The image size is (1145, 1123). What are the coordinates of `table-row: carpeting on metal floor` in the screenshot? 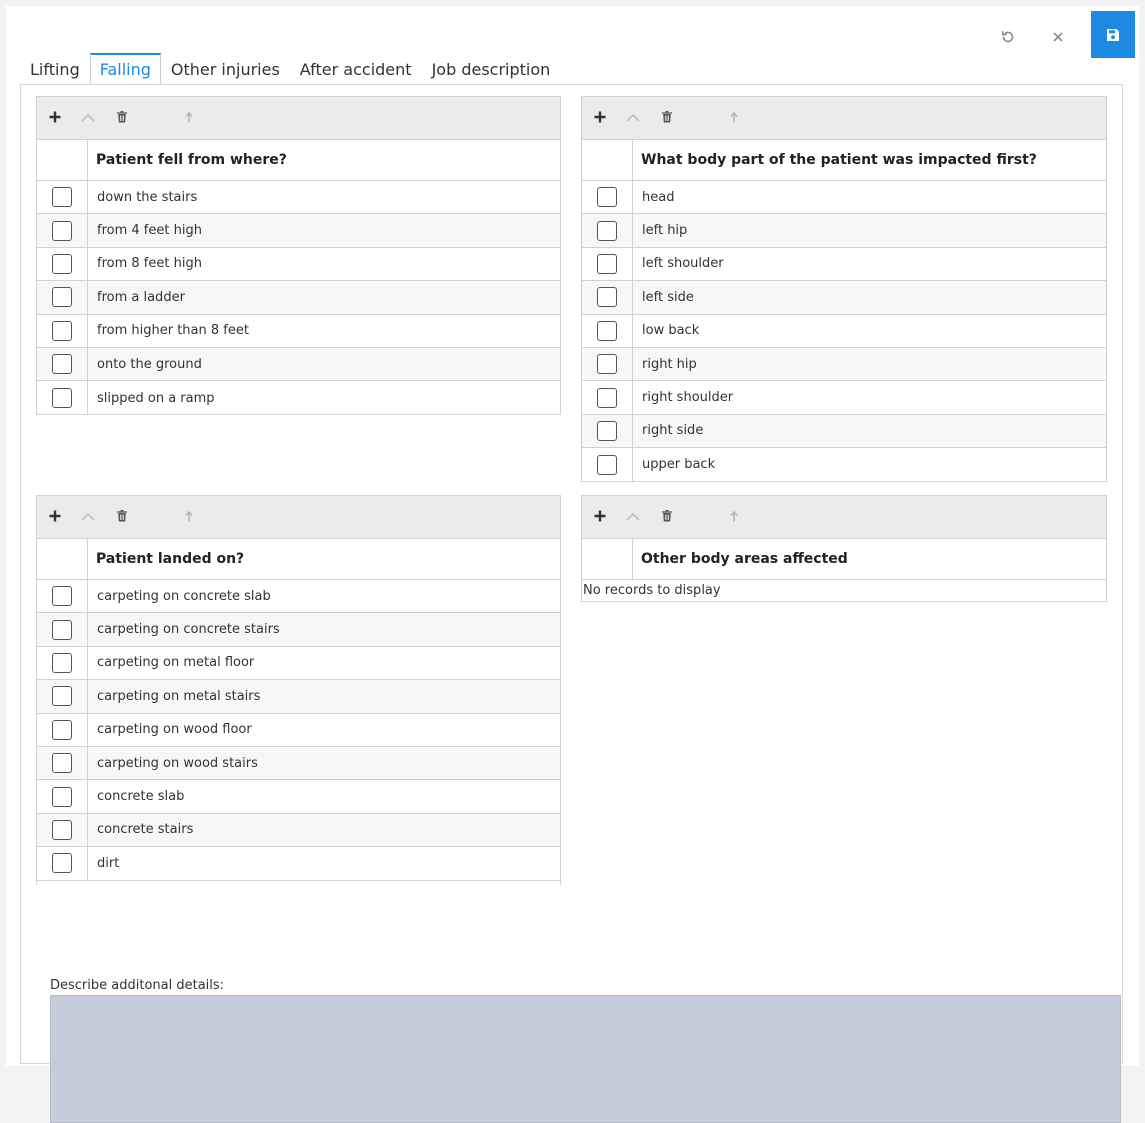 It's located at (298, 663).